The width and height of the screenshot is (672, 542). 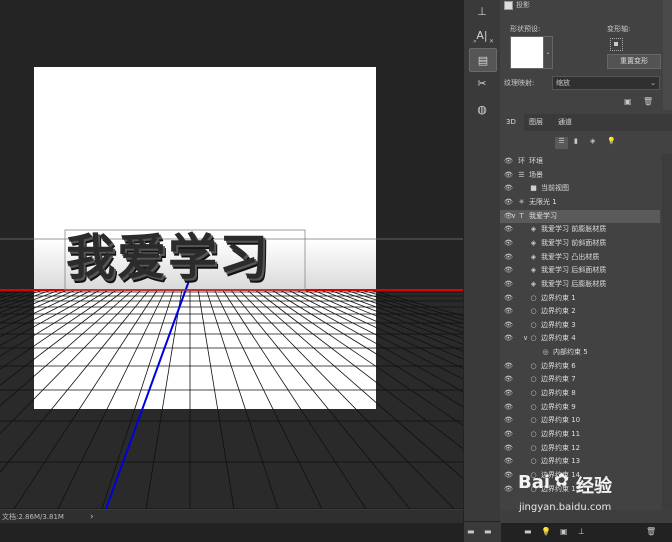 What do you see at coordinates (528, 531) in the screenshot?
I see `add-object-icon: ▬` at bounding box center [528, 531].